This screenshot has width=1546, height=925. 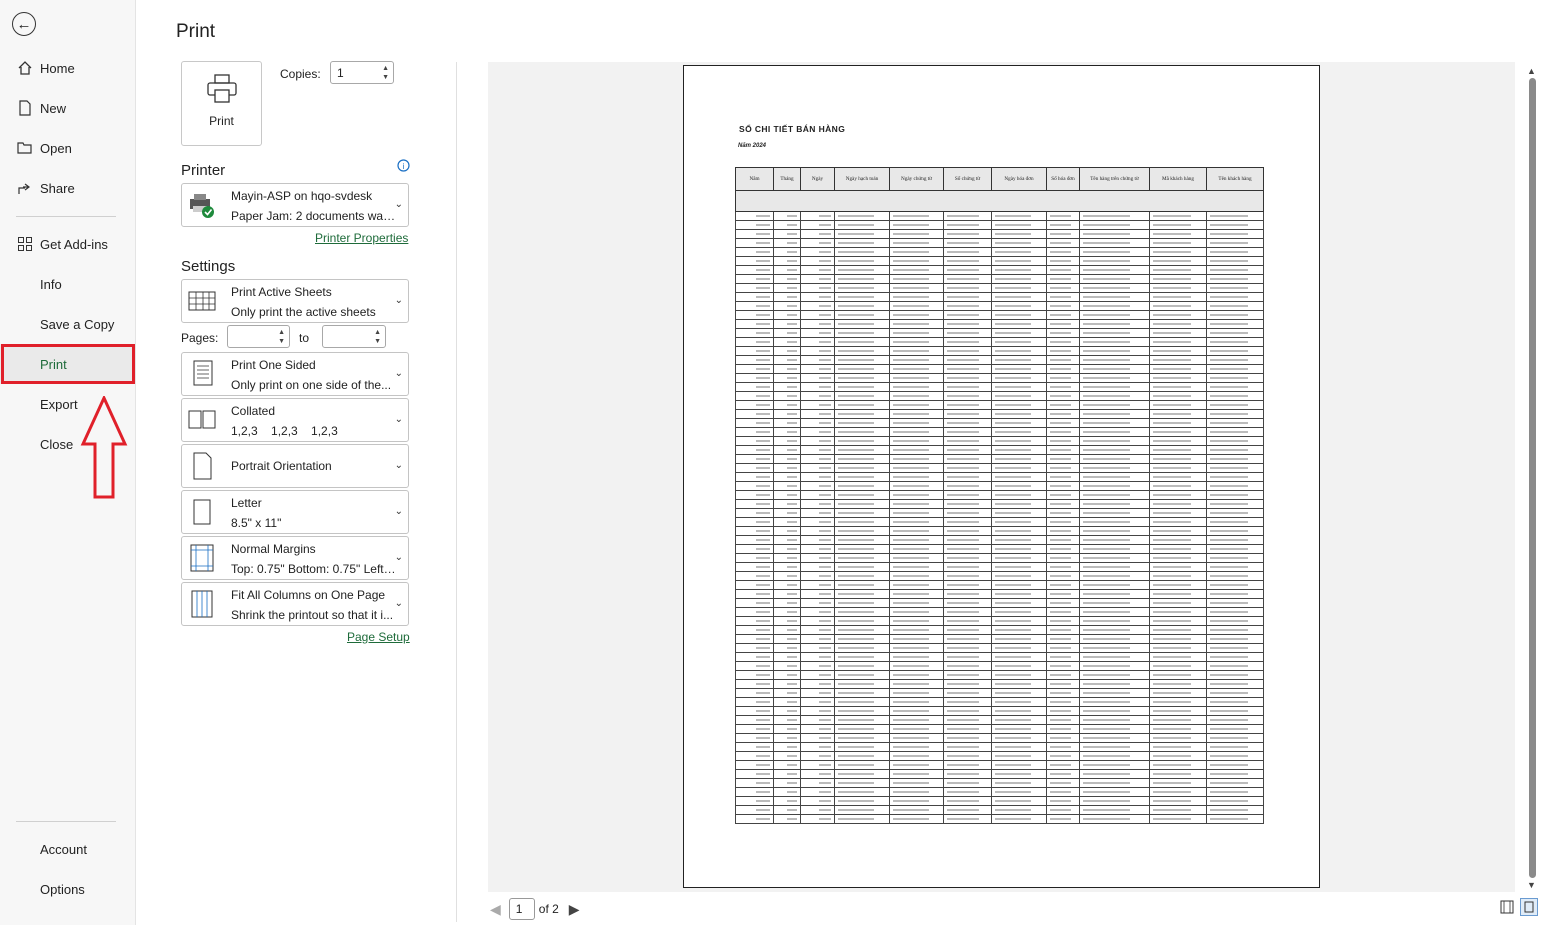 I want to click on previous-page-icon: ◀, so click(x=495, y=909).